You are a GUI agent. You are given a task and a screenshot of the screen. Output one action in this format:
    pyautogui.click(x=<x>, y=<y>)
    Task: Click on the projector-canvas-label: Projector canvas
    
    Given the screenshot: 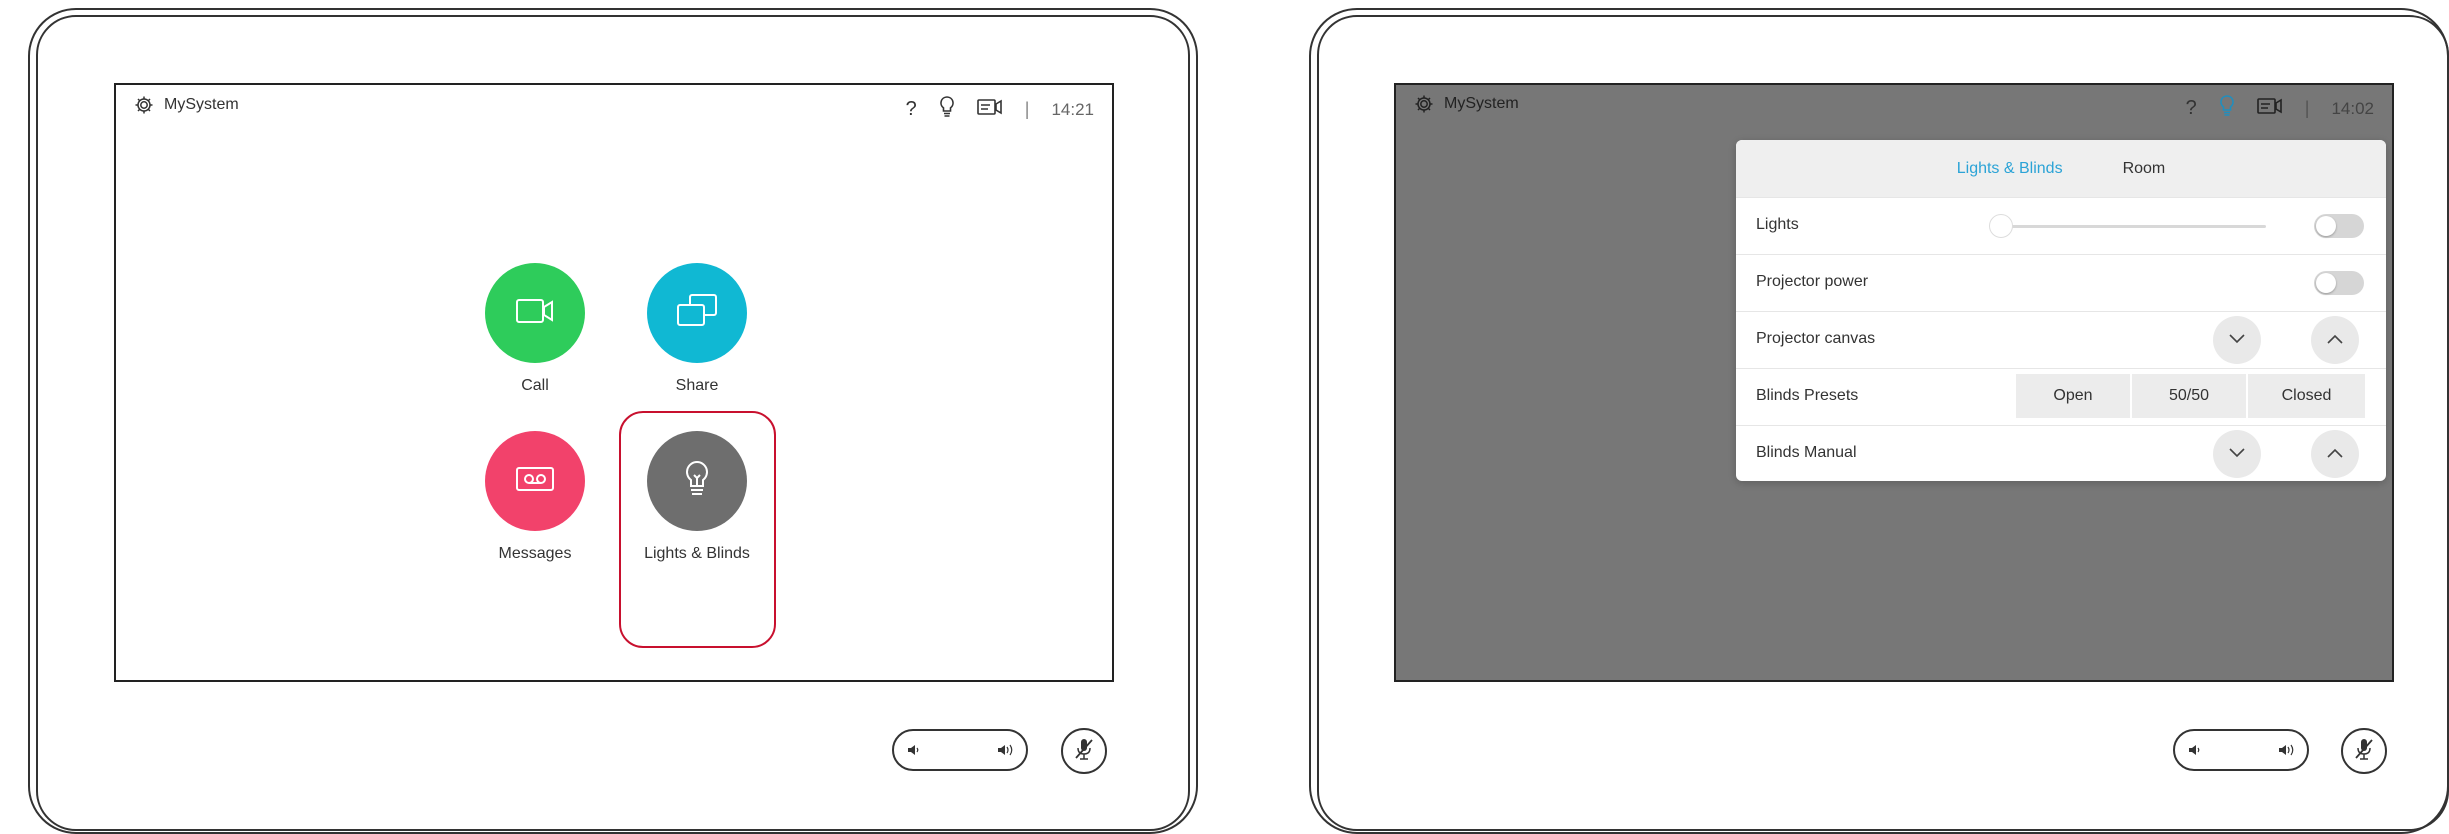 What is the action you would take?
    pyautogui.click(x=1816, y=338)
    